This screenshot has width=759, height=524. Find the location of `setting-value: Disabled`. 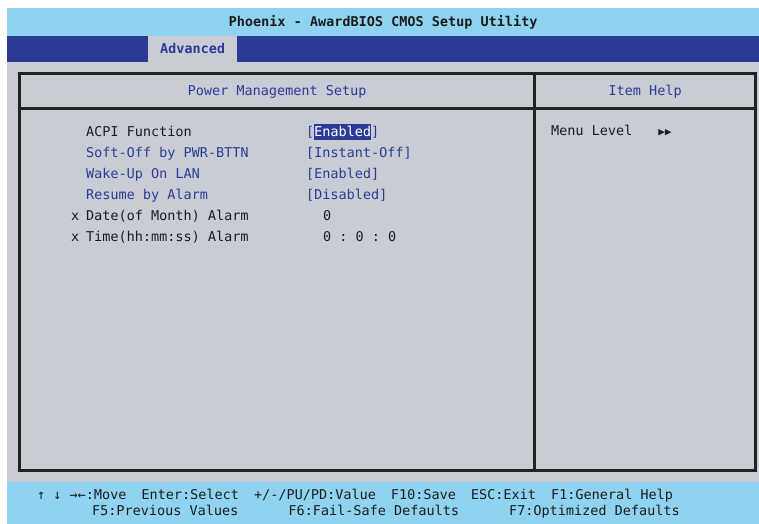

setting-value: Disabled is located at coordinates (347, 195).